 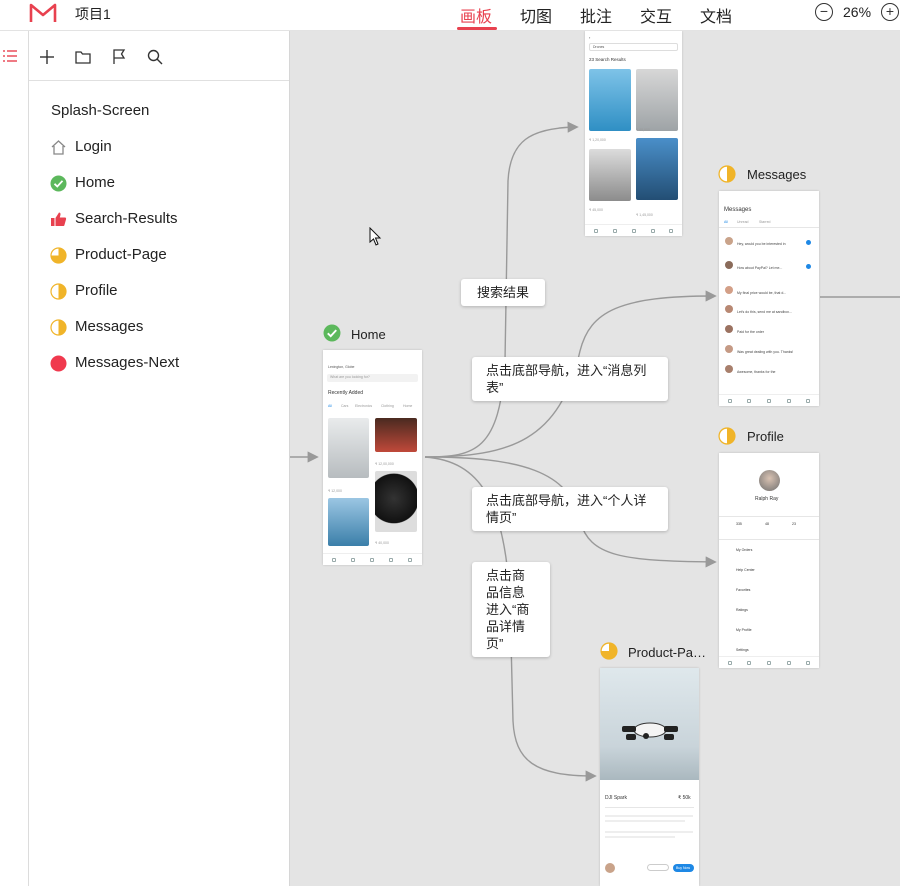 I want to click on page-item-product-page: Product-Page, so click(x=159, y=255).